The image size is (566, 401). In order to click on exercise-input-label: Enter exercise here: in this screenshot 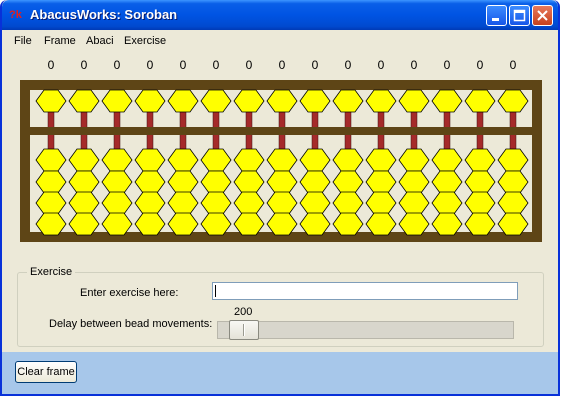, I will do `click(129, 293)`.